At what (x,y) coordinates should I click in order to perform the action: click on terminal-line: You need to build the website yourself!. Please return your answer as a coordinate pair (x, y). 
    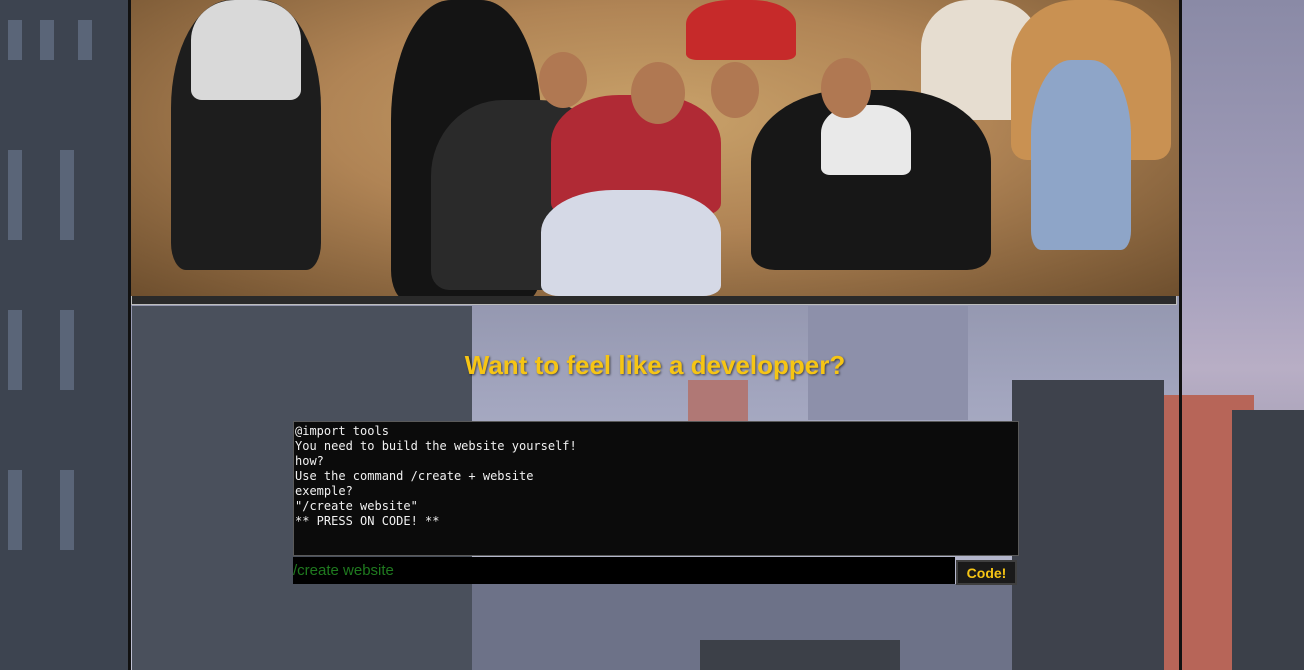
    Looking at the image, I should click on (436, 446).